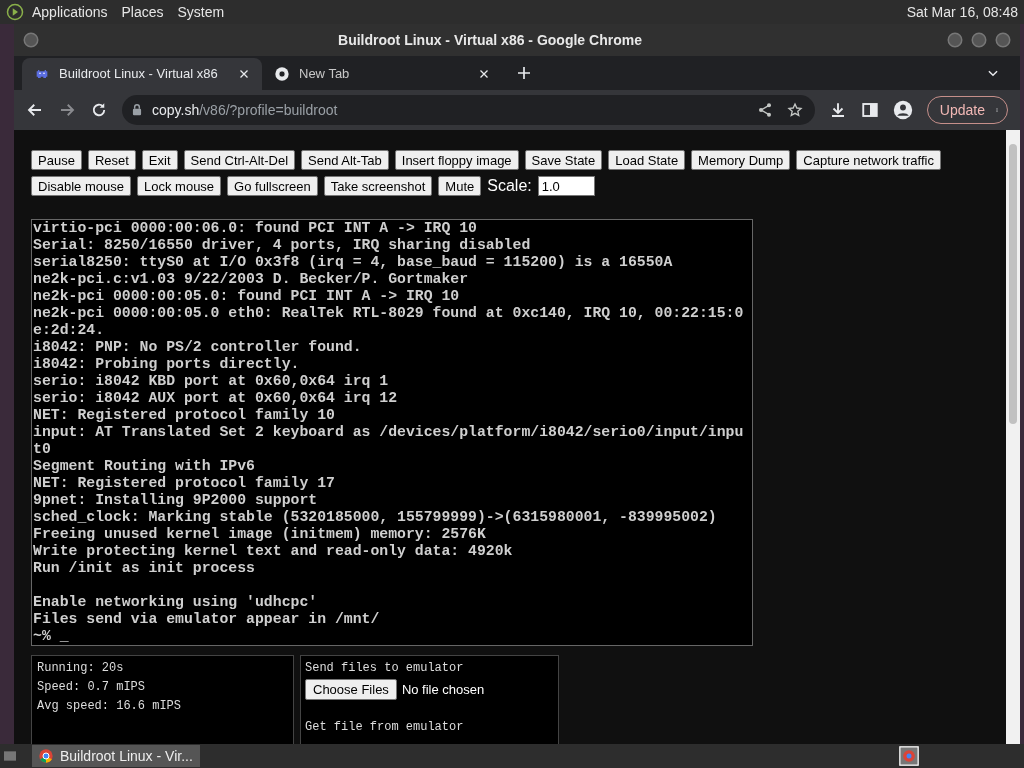 The height and width of the screenshot is (768, 1024). What do you see at coordinates (239, 160) in the screenshot?
I see `emulator-button: Send Ctrl-Alt-Del` at bounding box center [239, 160].